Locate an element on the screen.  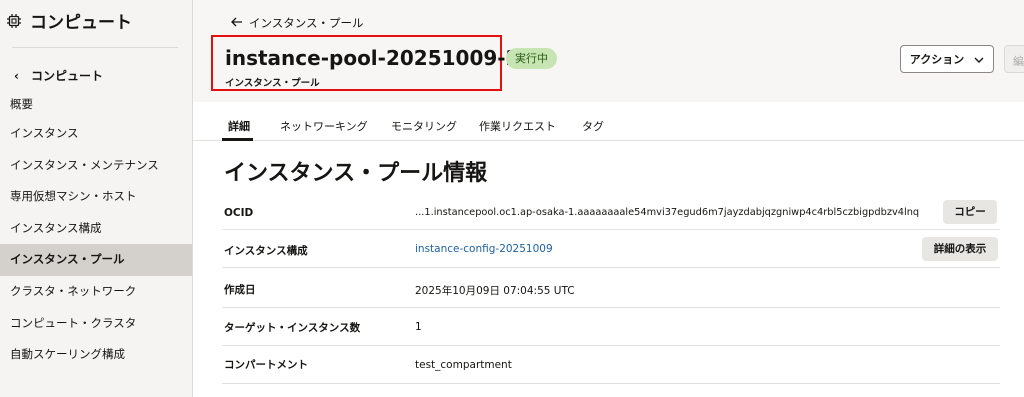
sidebar-item-instances: インスタンス is located at coordinates (96, 134).